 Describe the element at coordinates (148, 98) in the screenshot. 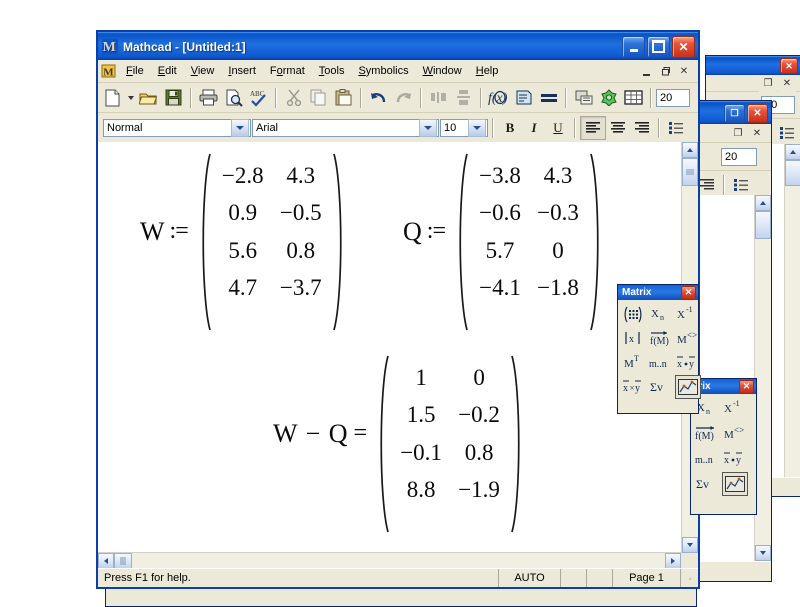

I see `open-folder-icon` at that location.